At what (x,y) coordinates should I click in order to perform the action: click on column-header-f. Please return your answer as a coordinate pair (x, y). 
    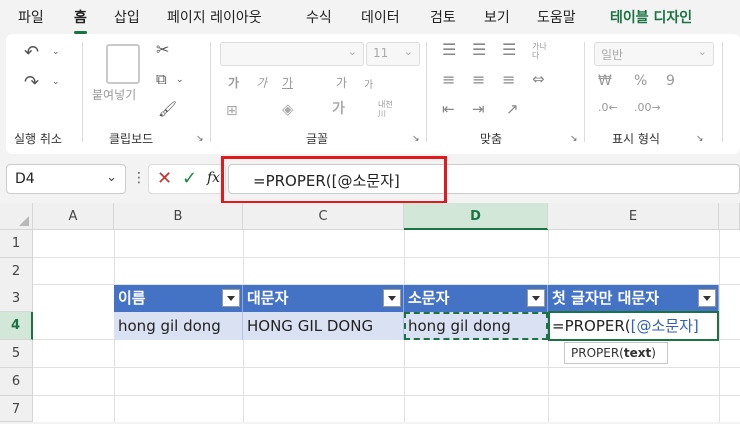
    Looking at the image, I should click on (729, 216).